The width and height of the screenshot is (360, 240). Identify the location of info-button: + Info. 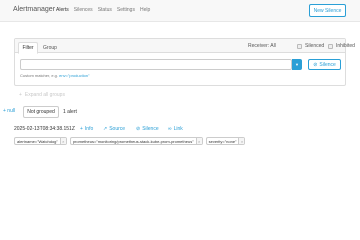
(86, 129).